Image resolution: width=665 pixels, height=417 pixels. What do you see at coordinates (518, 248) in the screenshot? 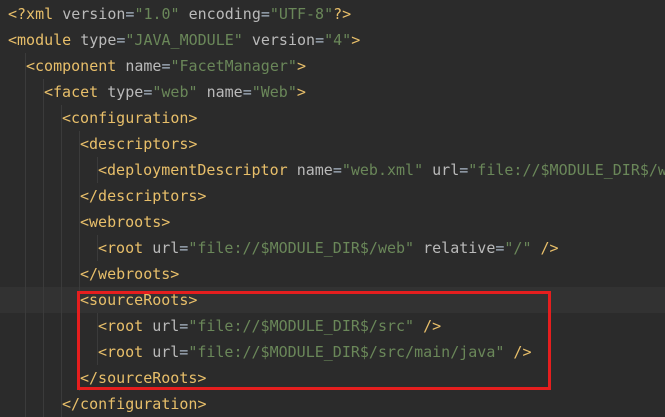
I see `token-value: "/"` at bounding box center [518, 248].